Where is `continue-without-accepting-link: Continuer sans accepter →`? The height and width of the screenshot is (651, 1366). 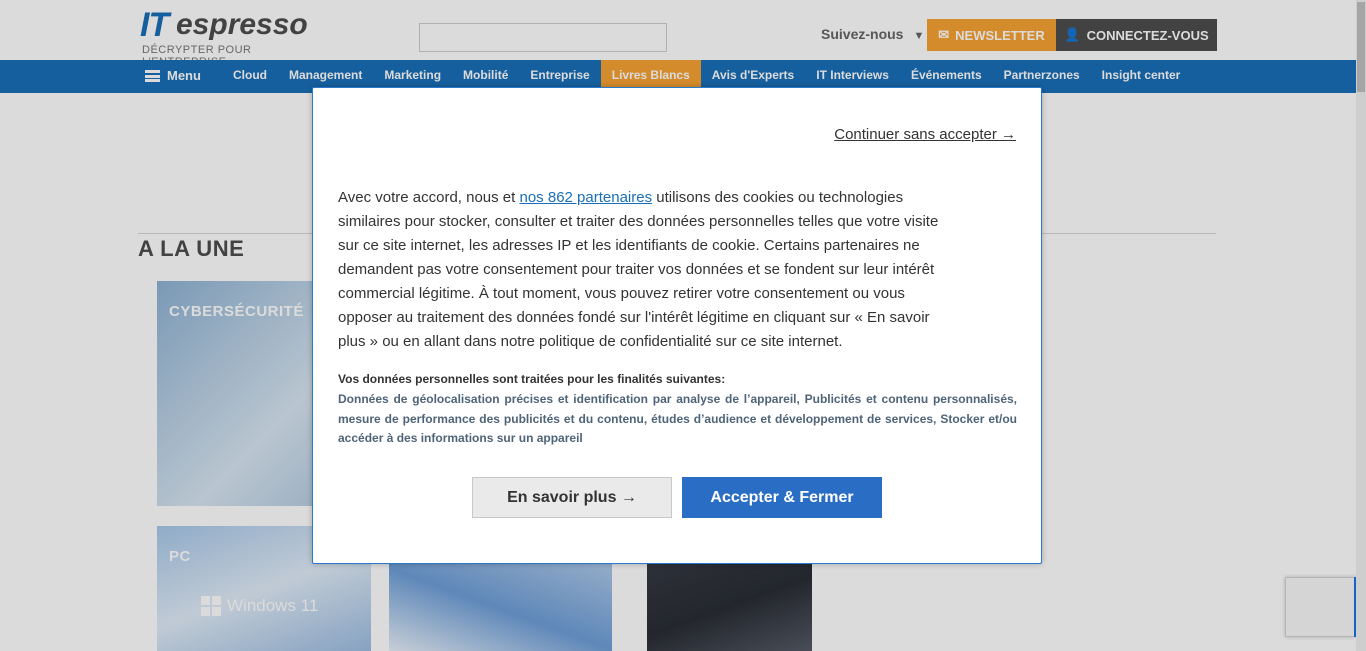
continue-without-accepting-link: Continuer sans accepter → is located at coordinates (925, 134).